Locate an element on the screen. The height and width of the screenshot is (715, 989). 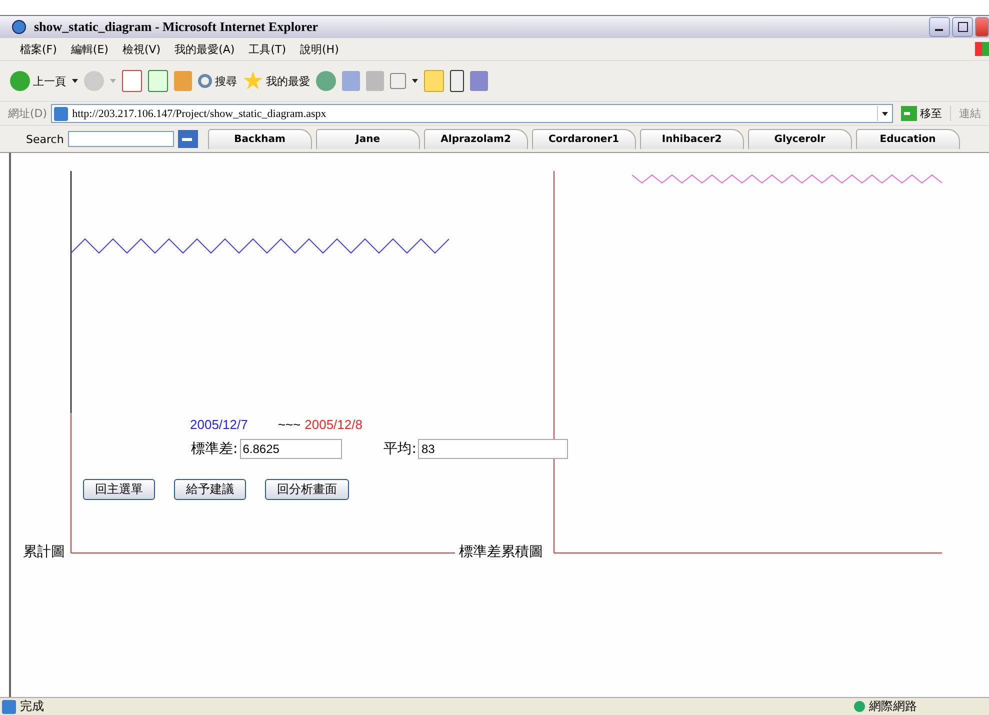
status-text: 完成 is located at coordinates (32, 706).